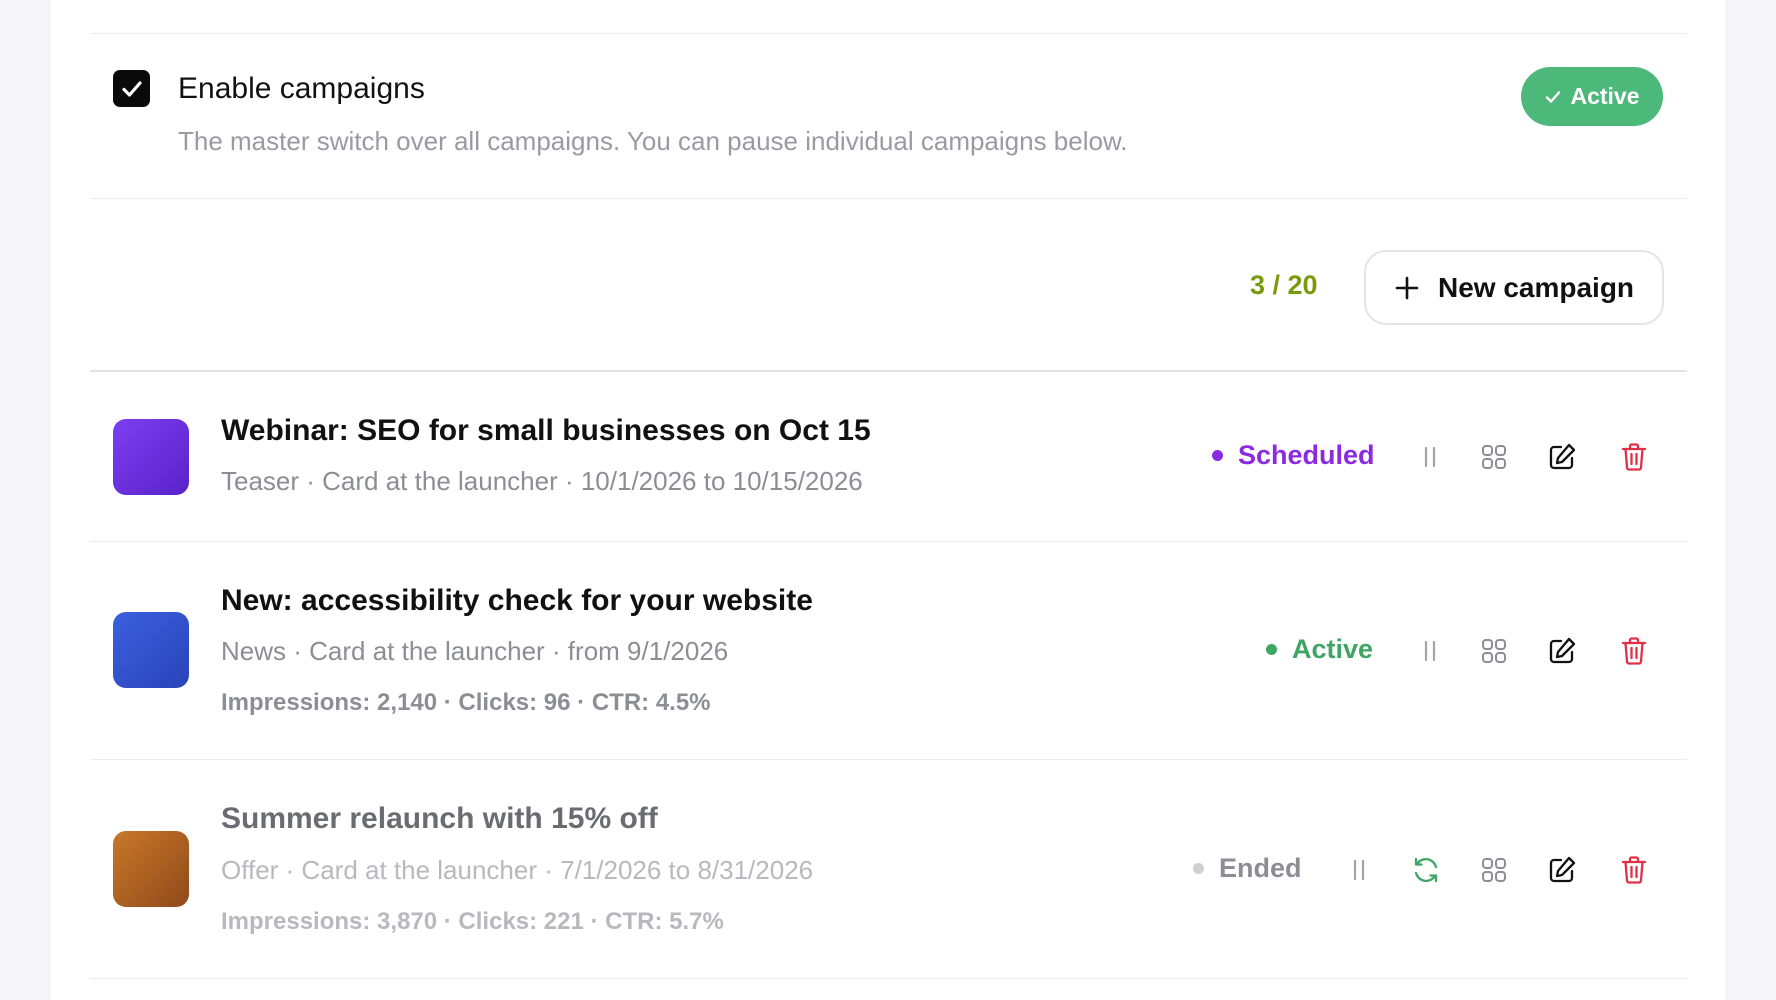 This screenshot has height=1000, width=1776. I want to click on plus-icon, so click(1407, 287).